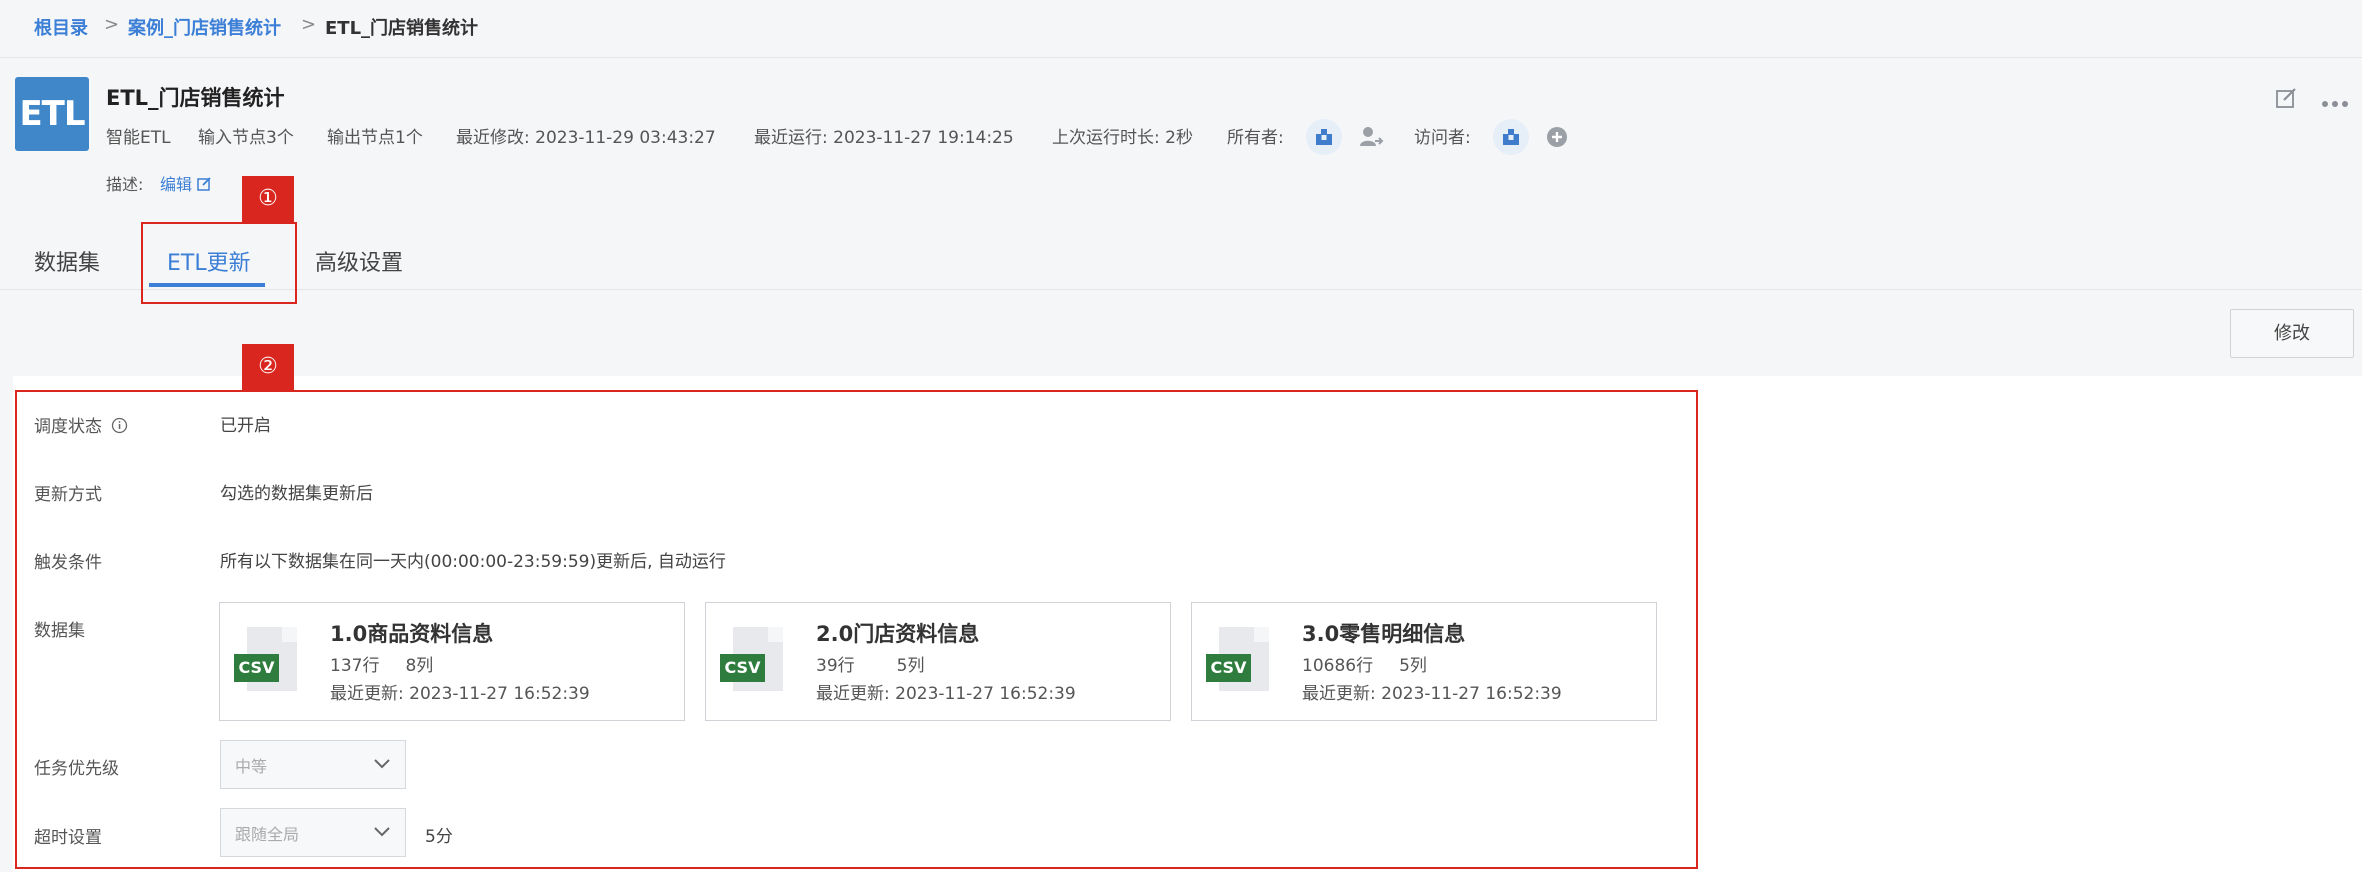  Describe the element at coordinates (52, 114) in the screenshot. I see `etl-logo-icon: ETL` at that location.